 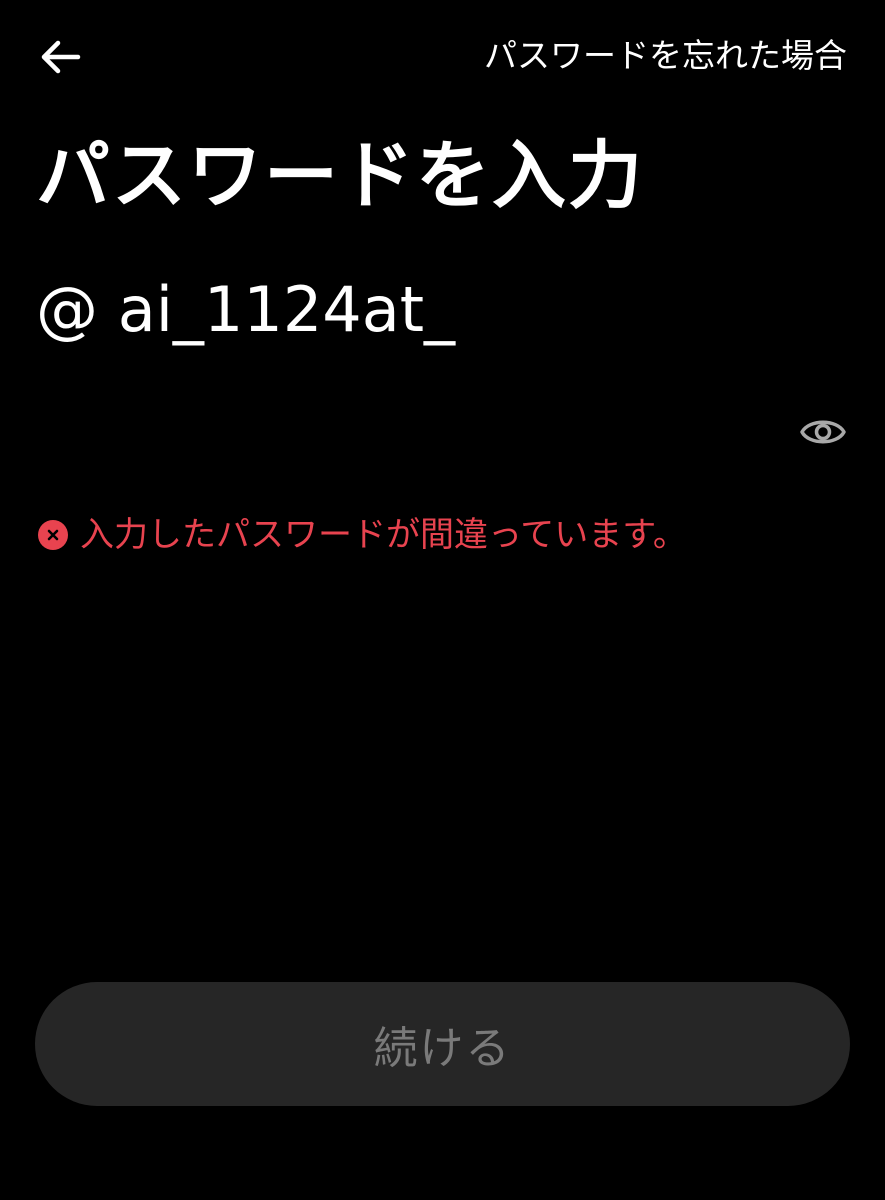 I want to click on error-message-row: 入力したパスワードが間違っています。, so click(x=362, y=535).